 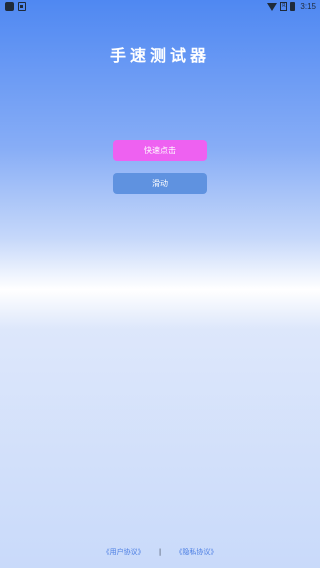 I want to click on status-time: 3:15, so click(x=308, y=6).